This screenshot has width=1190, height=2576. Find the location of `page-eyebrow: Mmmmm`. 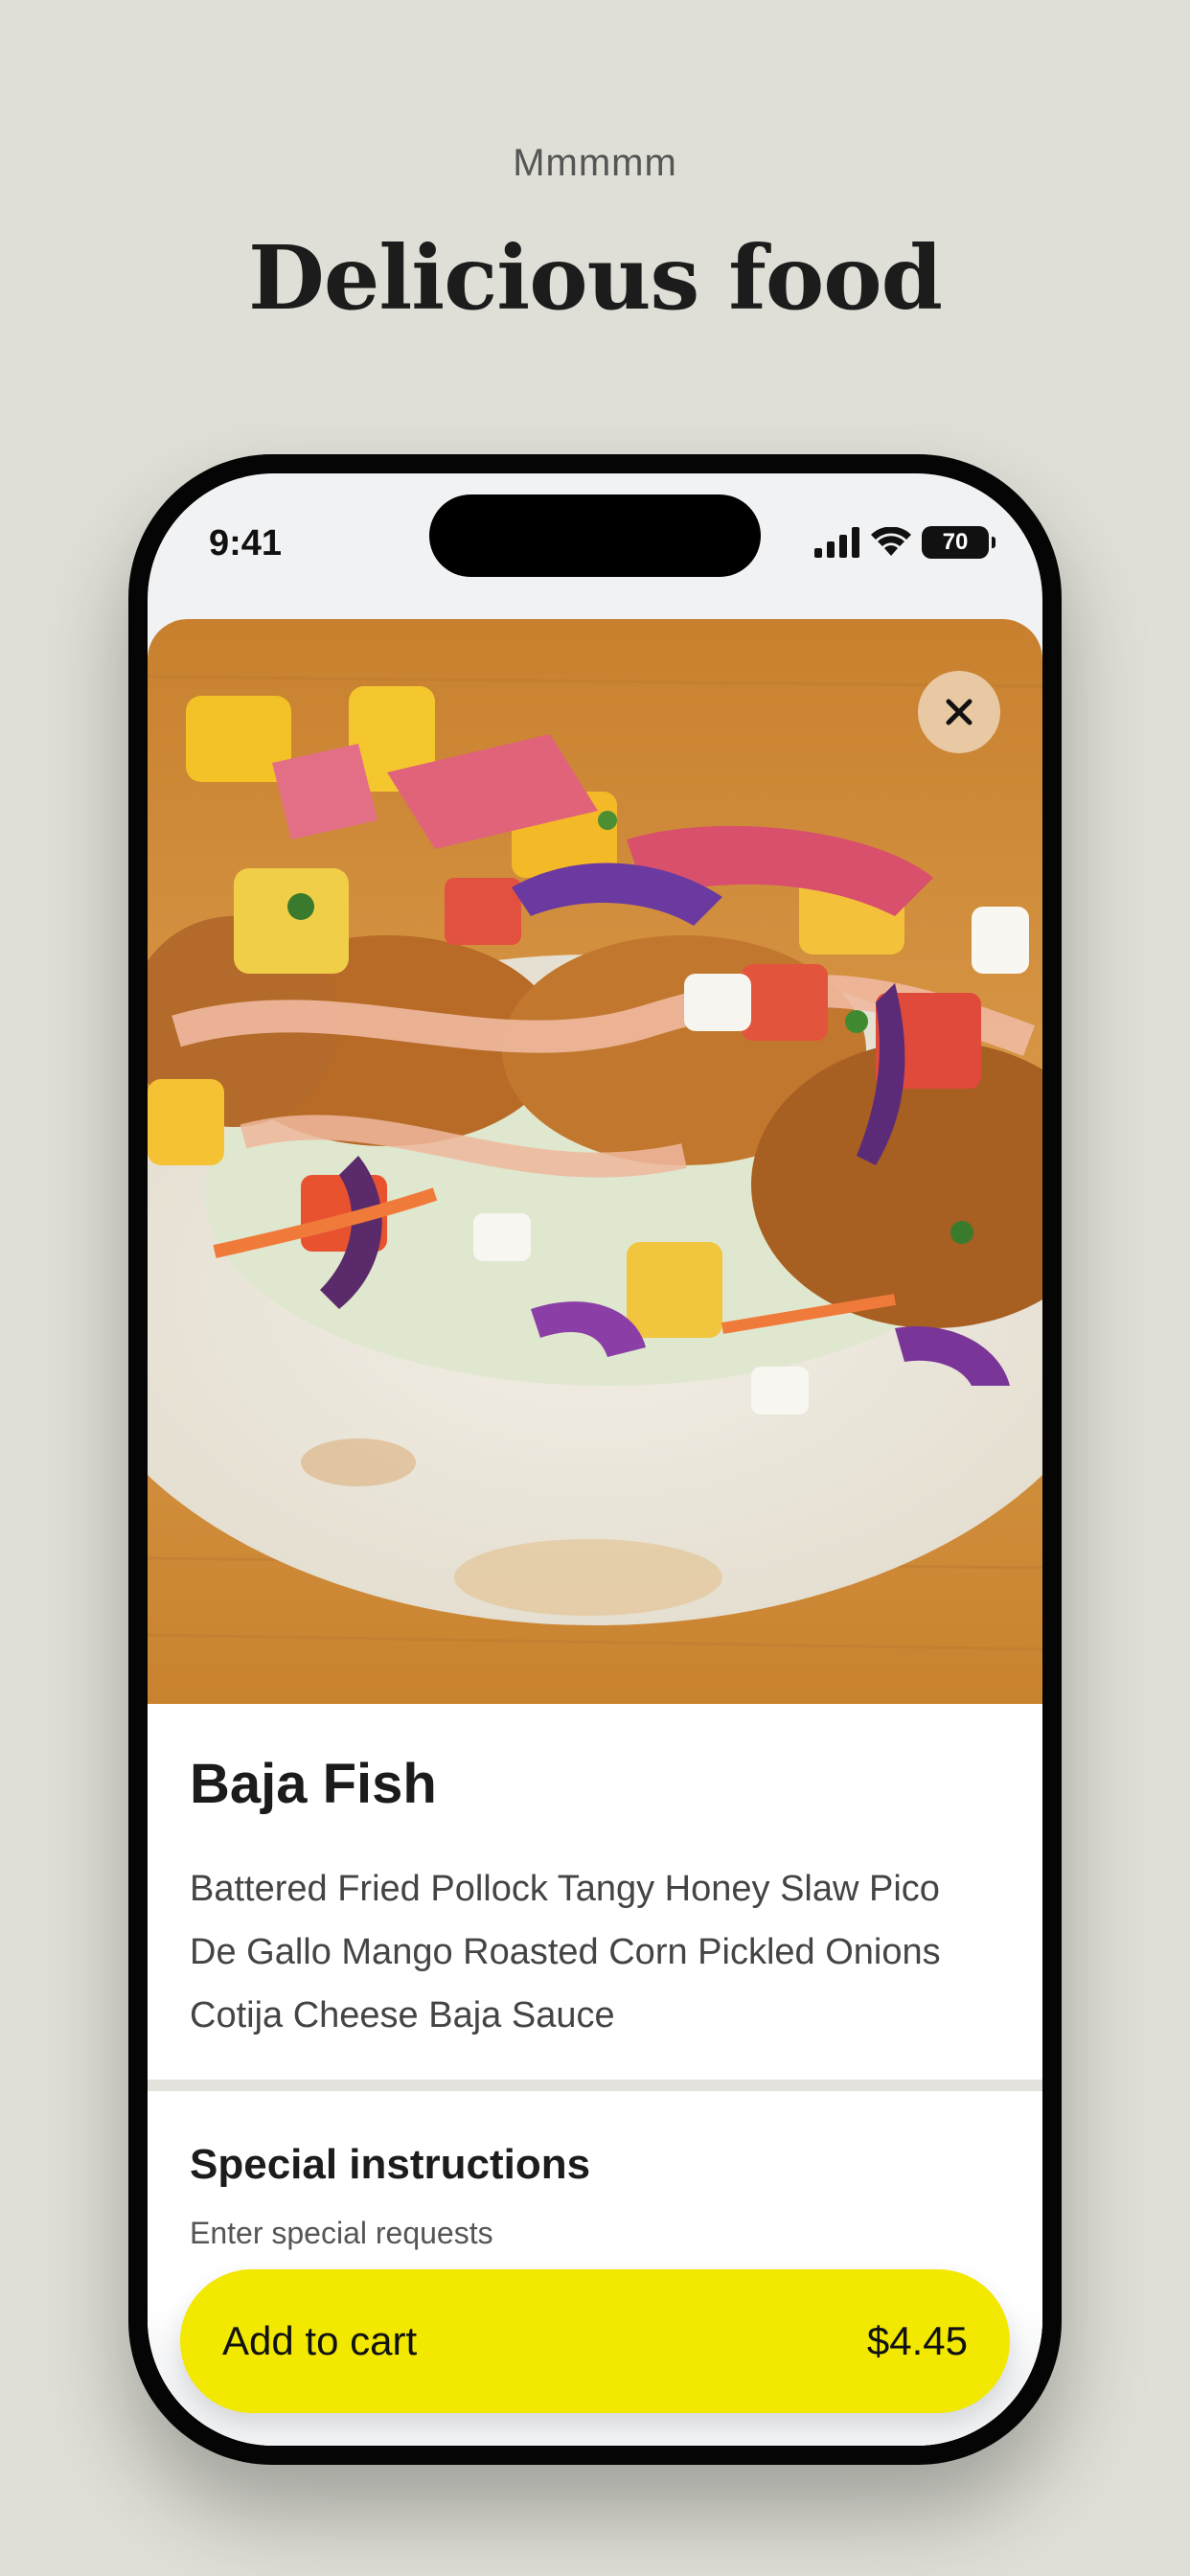

page-eyebrow: Mmmmm is located at coordinates (595, 163).